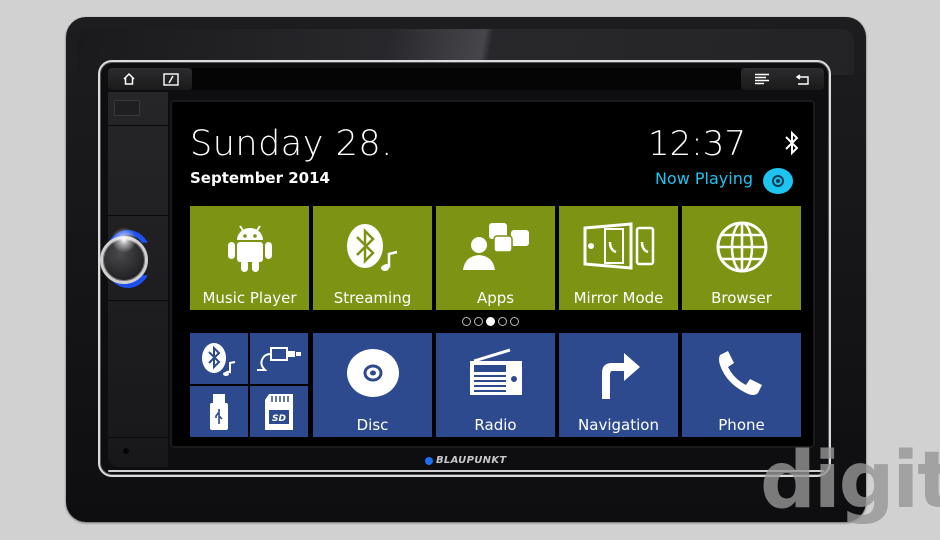  I want to click on page-indicator, so click(490, 321).